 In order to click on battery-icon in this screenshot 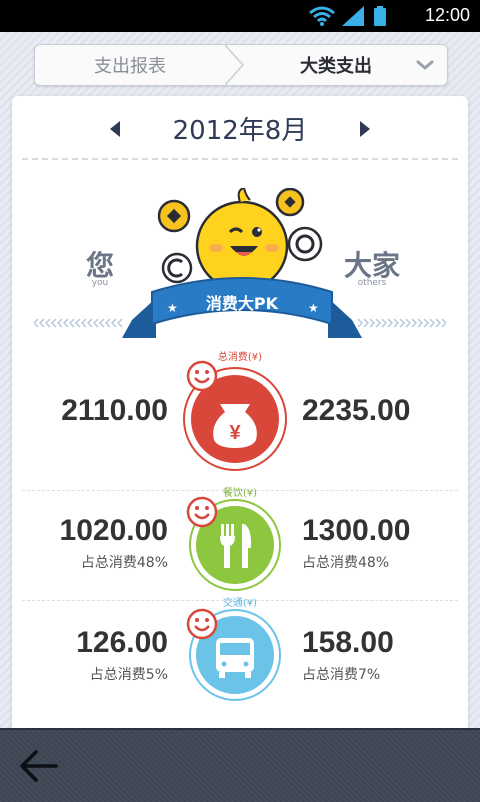, I will do `click(380, 16)`.